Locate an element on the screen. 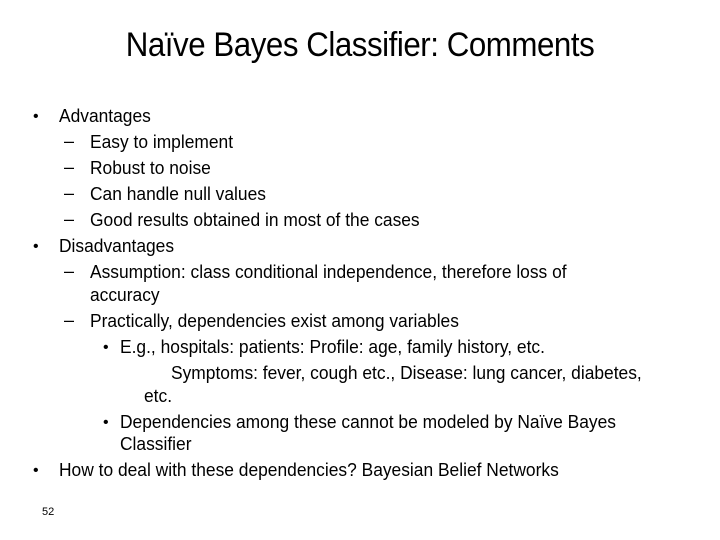  advantages-heading: Advantages is located at coordinates (105, 115).